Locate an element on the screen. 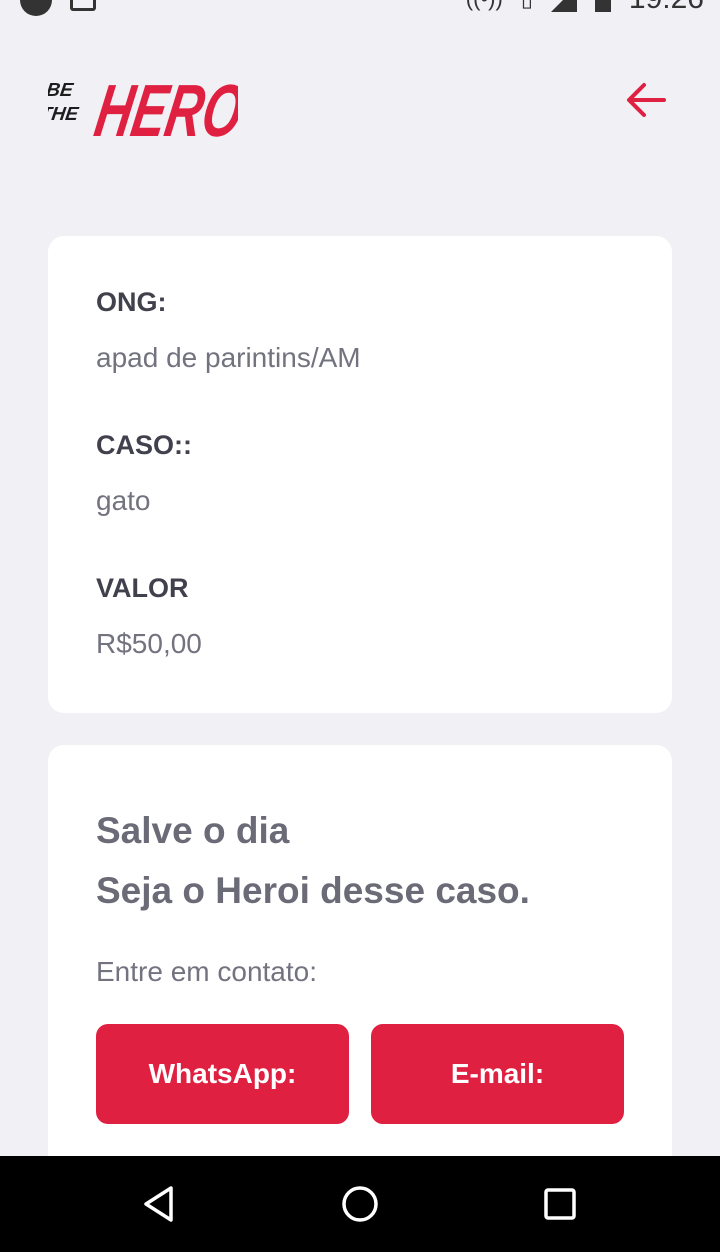  notification-icon is located at coordinates (36, 8).